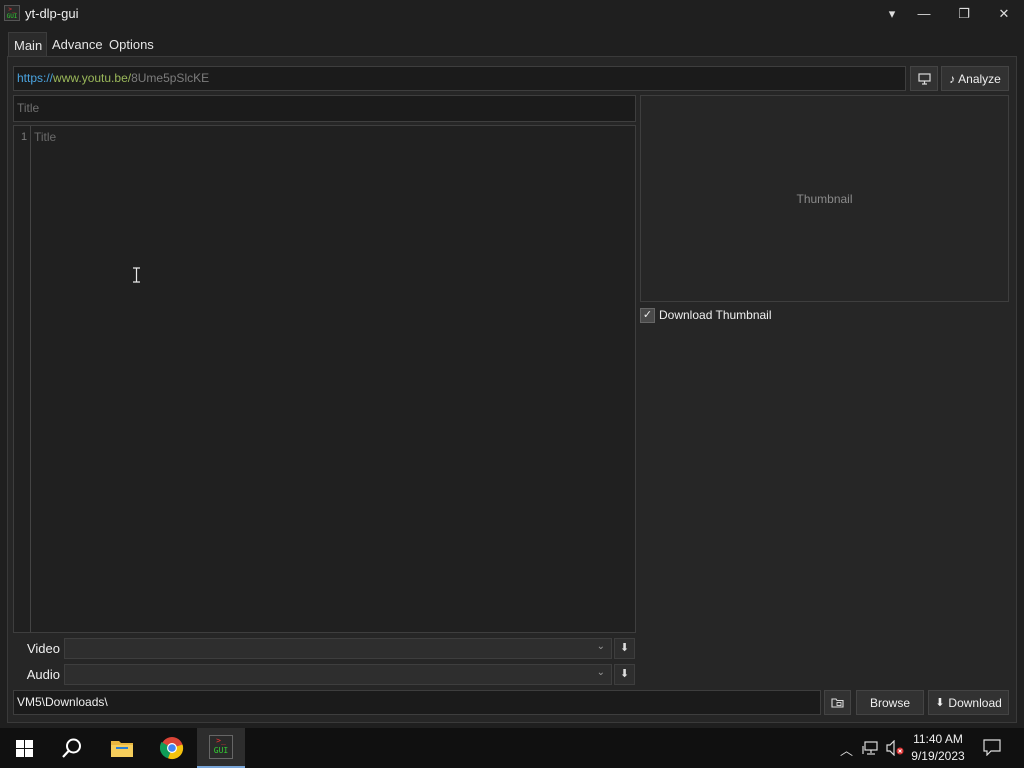  I want to click on start-button, so click(24, 748).